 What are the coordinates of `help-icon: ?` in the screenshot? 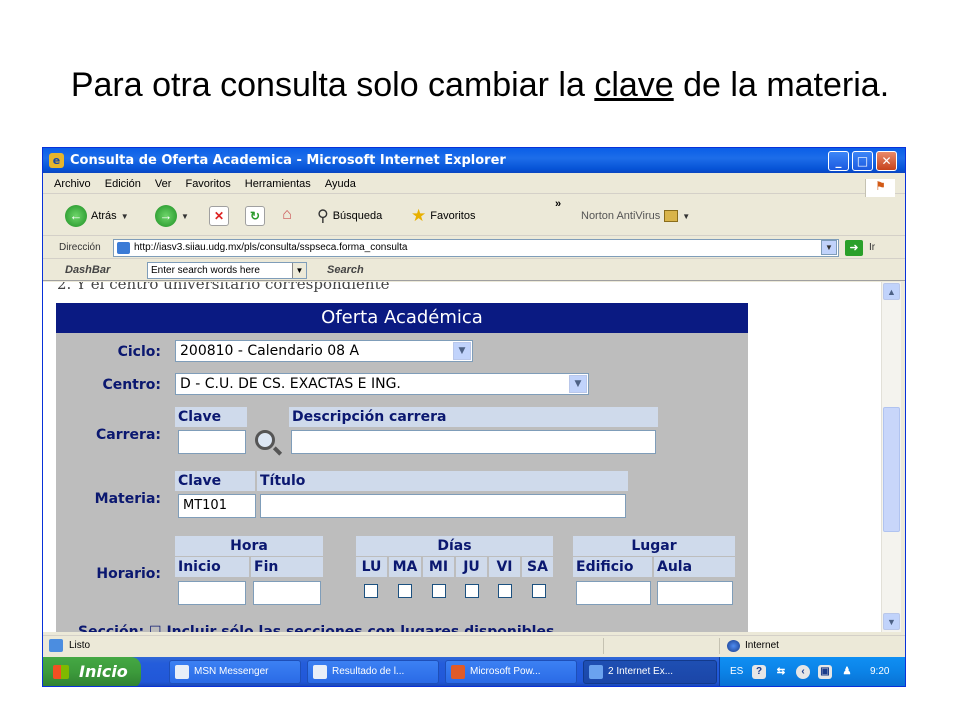 It's located at (759, 672).